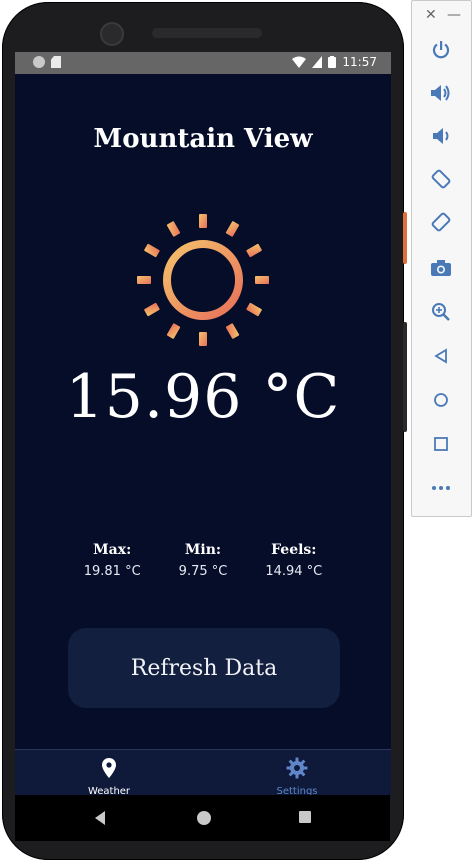 The width and height of the screenshot is (472, 864). I want to click on nav-item-settings: Settings, so click(297, 775).